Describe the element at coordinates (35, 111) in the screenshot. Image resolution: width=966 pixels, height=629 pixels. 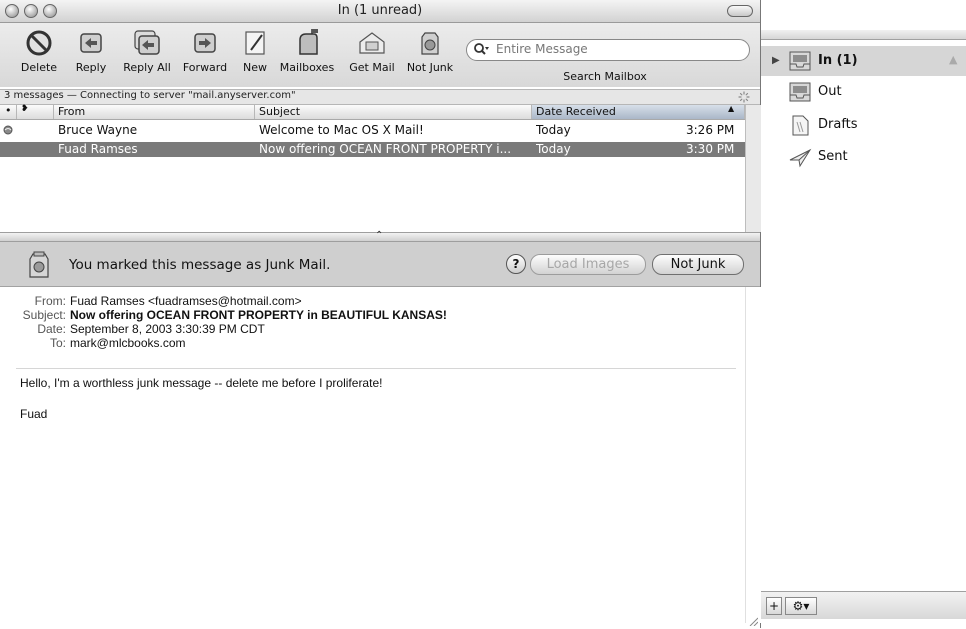
I see `column-flag: ❥` at that location.